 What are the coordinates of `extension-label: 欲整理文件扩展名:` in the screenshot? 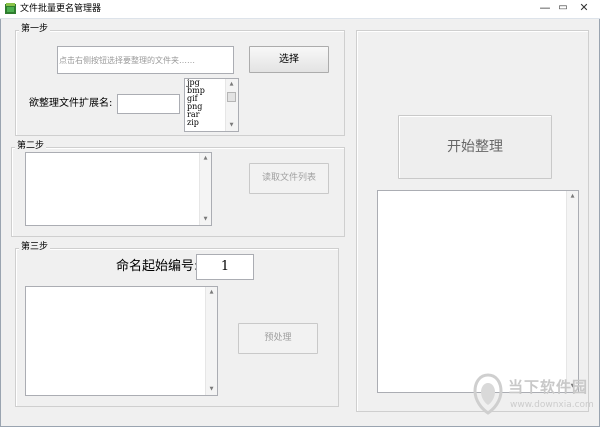 It's located at (71, 103).